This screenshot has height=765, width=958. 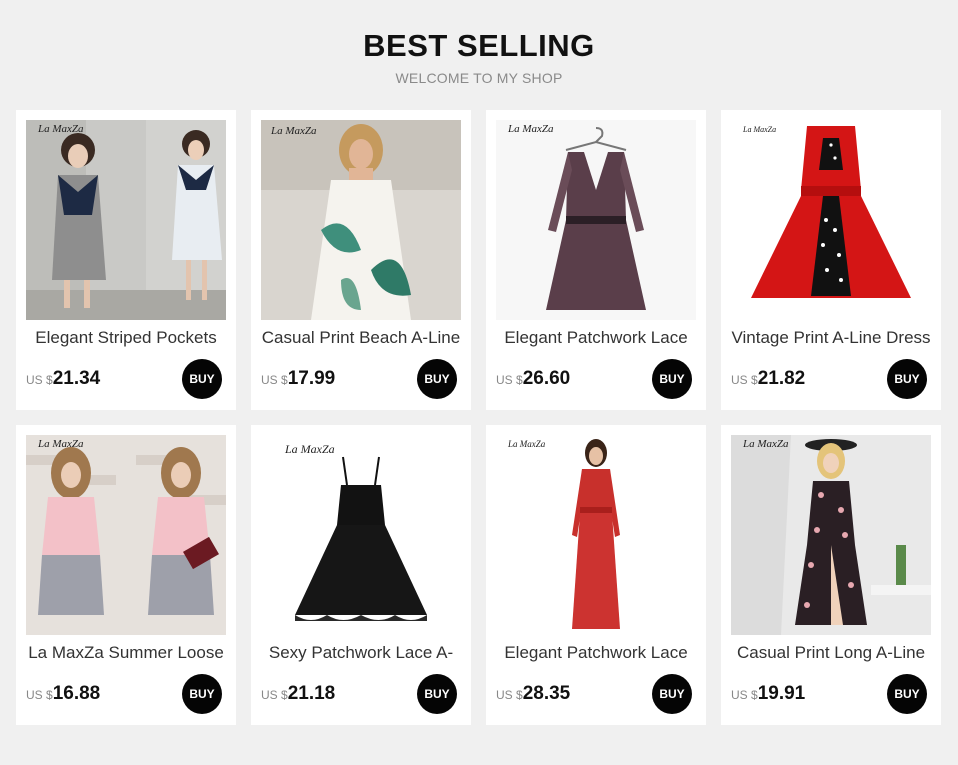 I want to click on price-amount: 26.60, so click(x=546, y=378).